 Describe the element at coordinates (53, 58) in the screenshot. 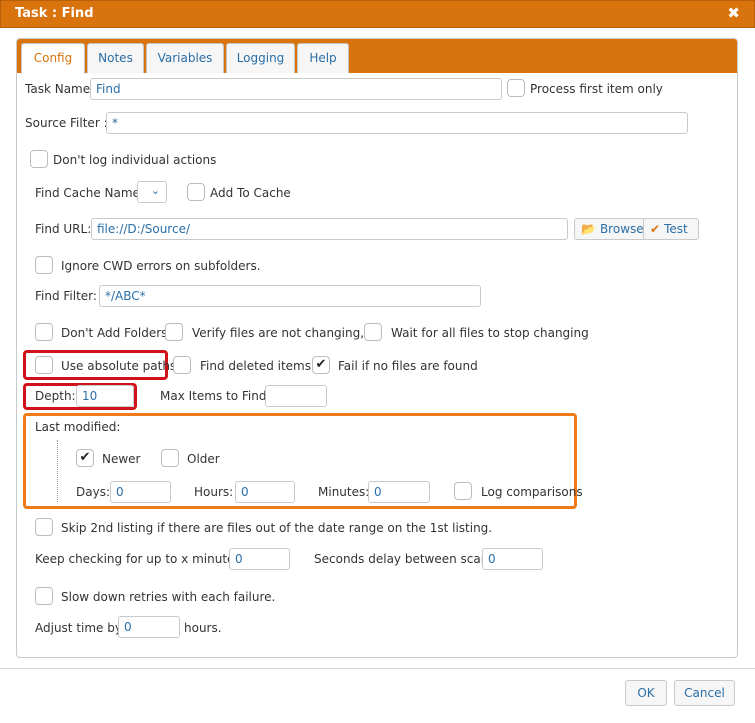

I see `tab-config: Config` at that location.